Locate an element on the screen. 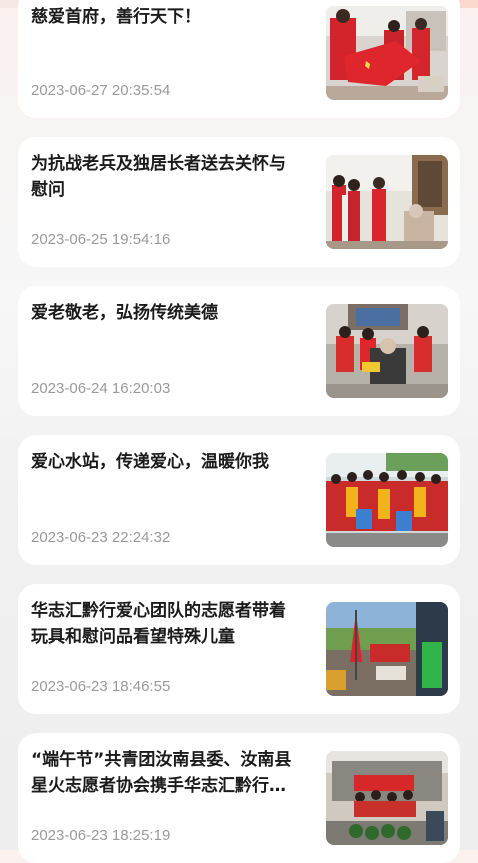 The image size is (478, 863). article-date: 2023-06-23 18:46:55 is located at coordinates (101, 686).